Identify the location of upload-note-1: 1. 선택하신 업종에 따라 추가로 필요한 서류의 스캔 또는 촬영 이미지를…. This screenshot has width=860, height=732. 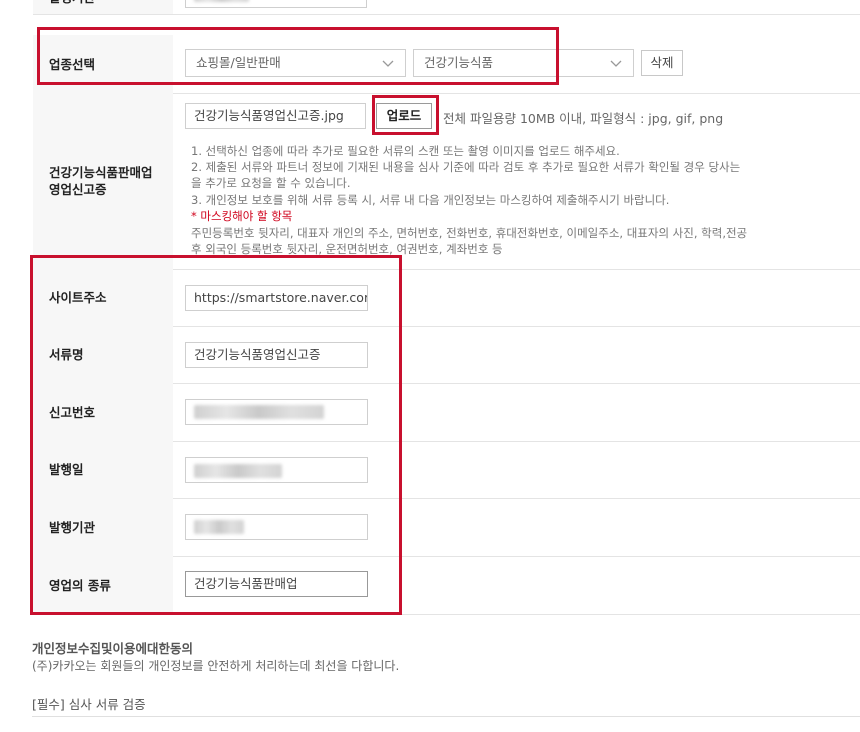
(405, 151).